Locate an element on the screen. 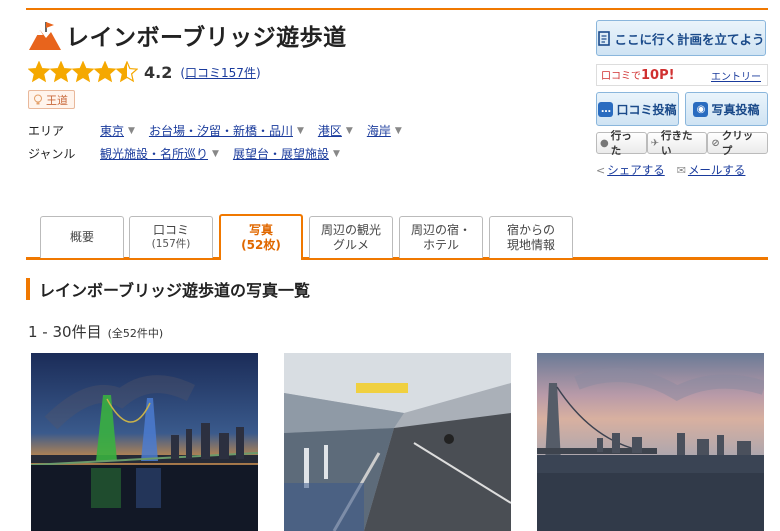  walking-icon: ✈ is located at coordinates (655, 143).